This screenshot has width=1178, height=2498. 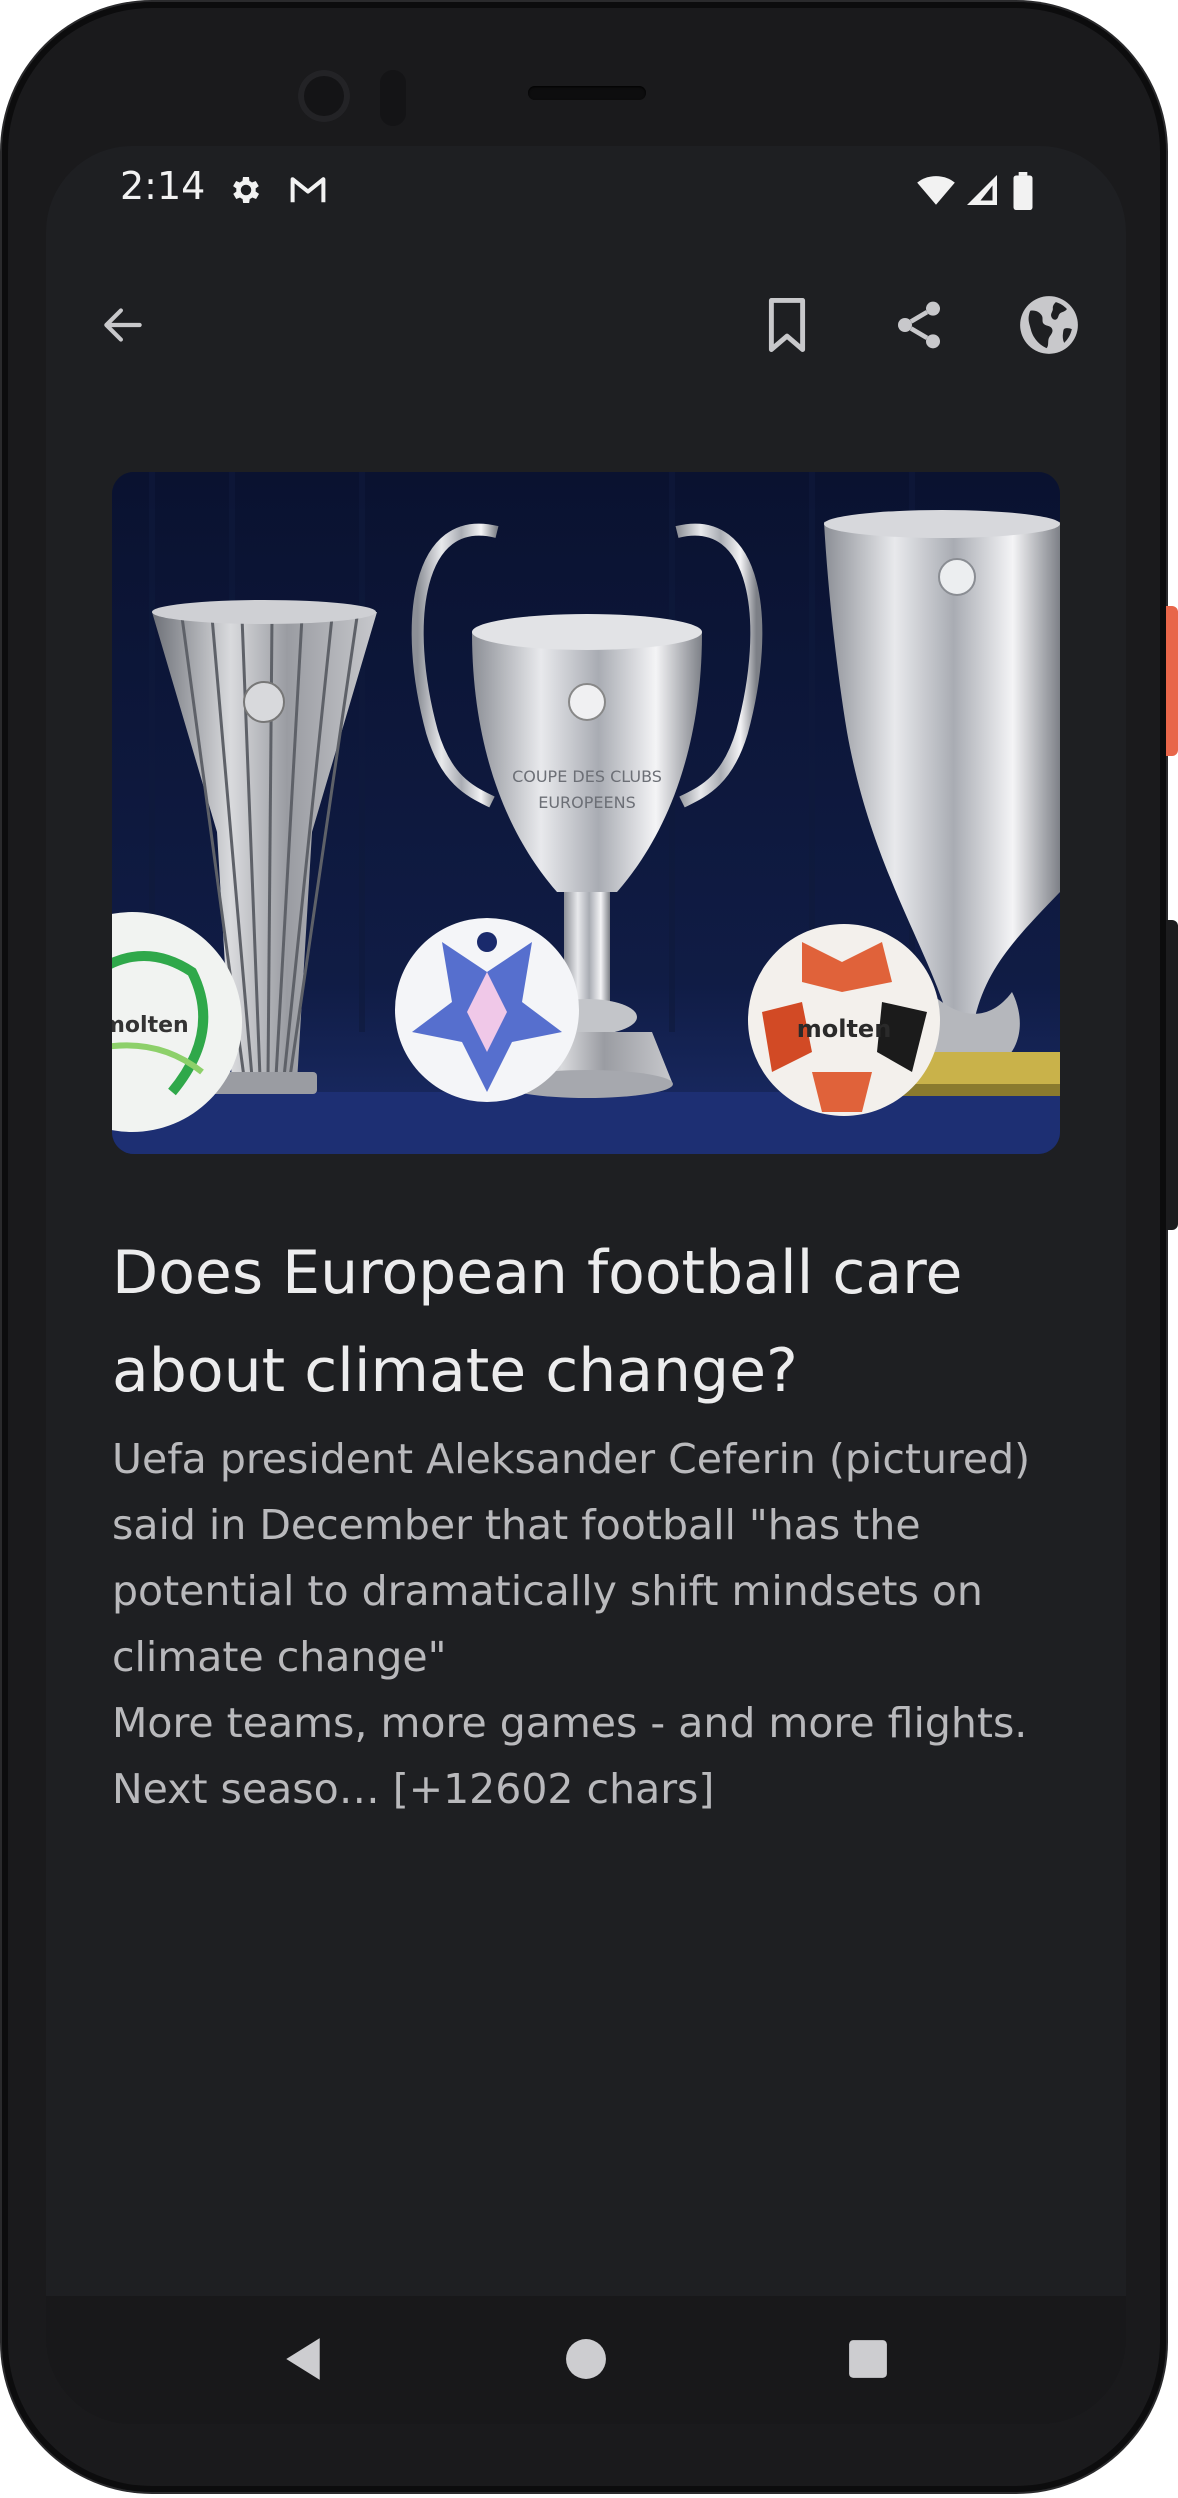 I want to click on back-arrow-icon, so click(x=123, y=327).